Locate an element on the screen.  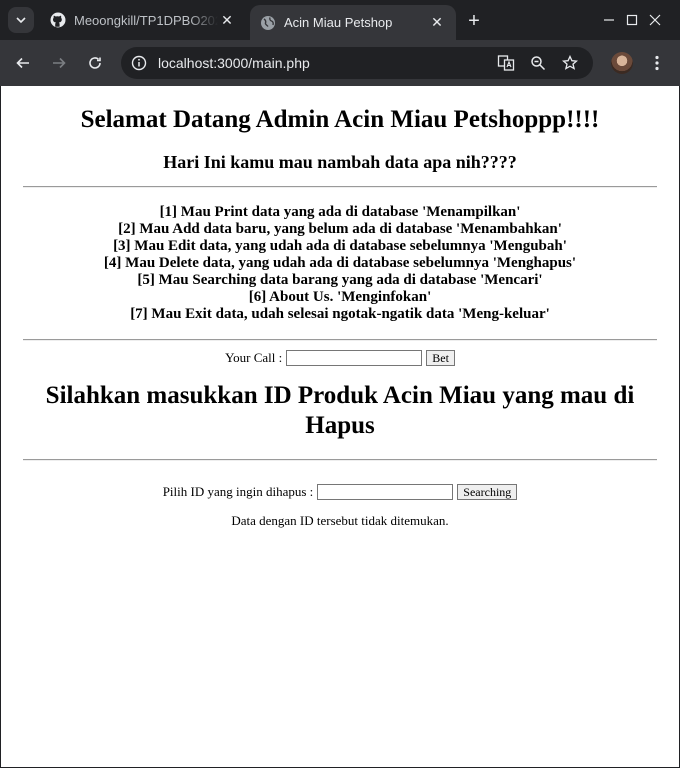
tab-petshop: Acin Miau Petshop ✕ is located at coordinates (353, 22).